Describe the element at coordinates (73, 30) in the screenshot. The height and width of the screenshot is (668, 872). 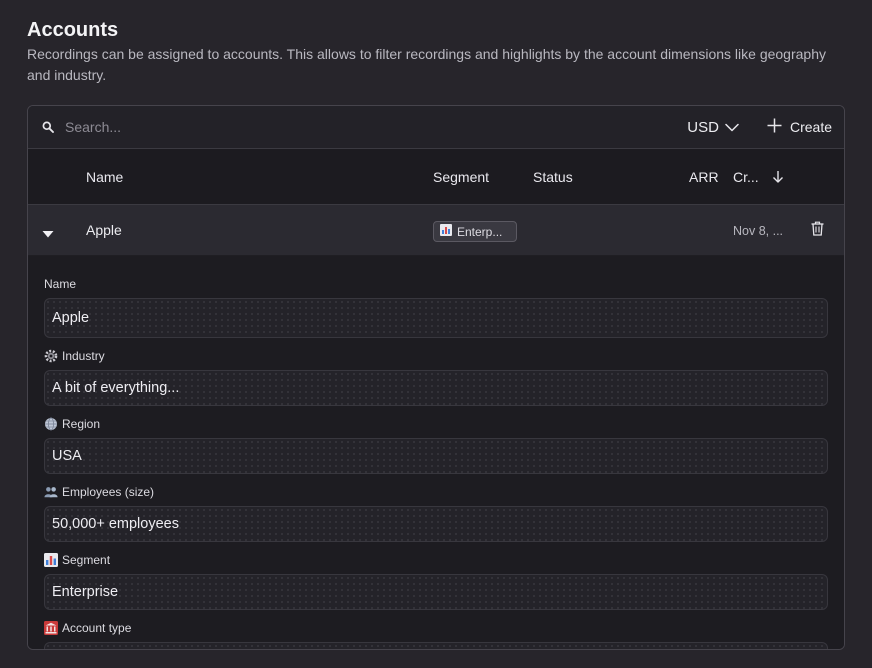
I see `page-title: Accounts` at that location.